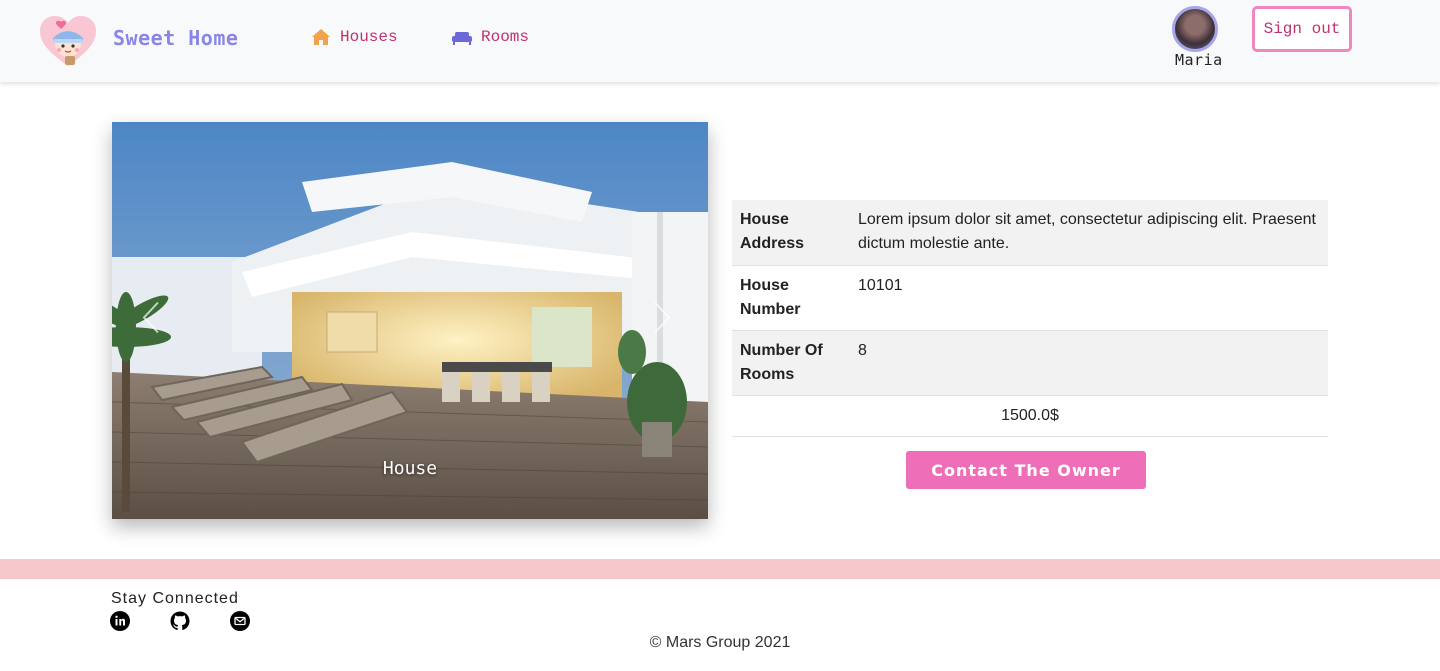 This screenshot has height=671, width=1440. Describe the element at coordinates (720, 569) in the screenshot. I see `footer-divider-band` at that location.